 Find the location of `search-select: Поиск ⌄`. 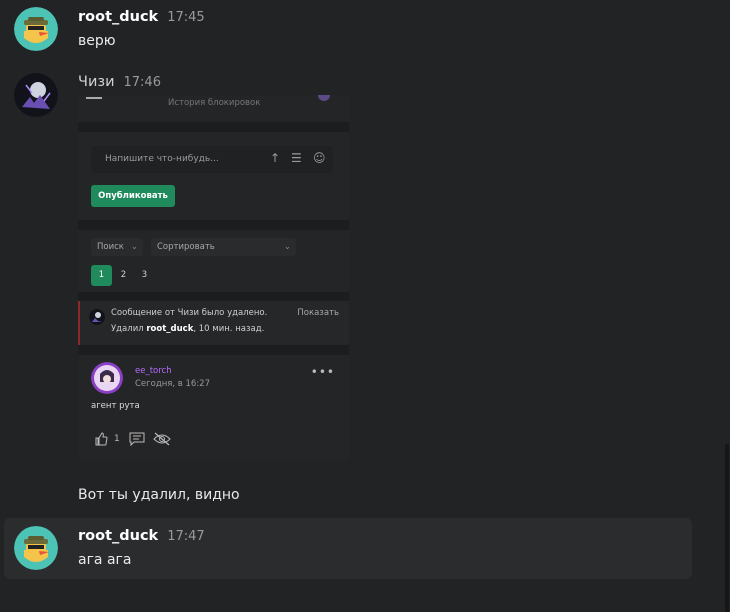

search-select: Поиск ⌄ is located at coordinates (117, 247).